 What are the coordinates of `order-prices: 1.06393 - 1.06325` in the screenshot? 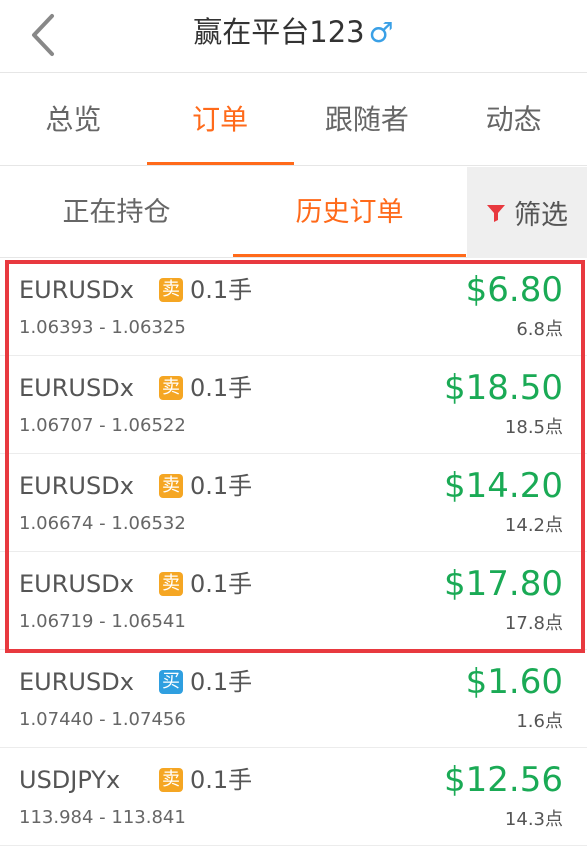 It's located at (102, 327).